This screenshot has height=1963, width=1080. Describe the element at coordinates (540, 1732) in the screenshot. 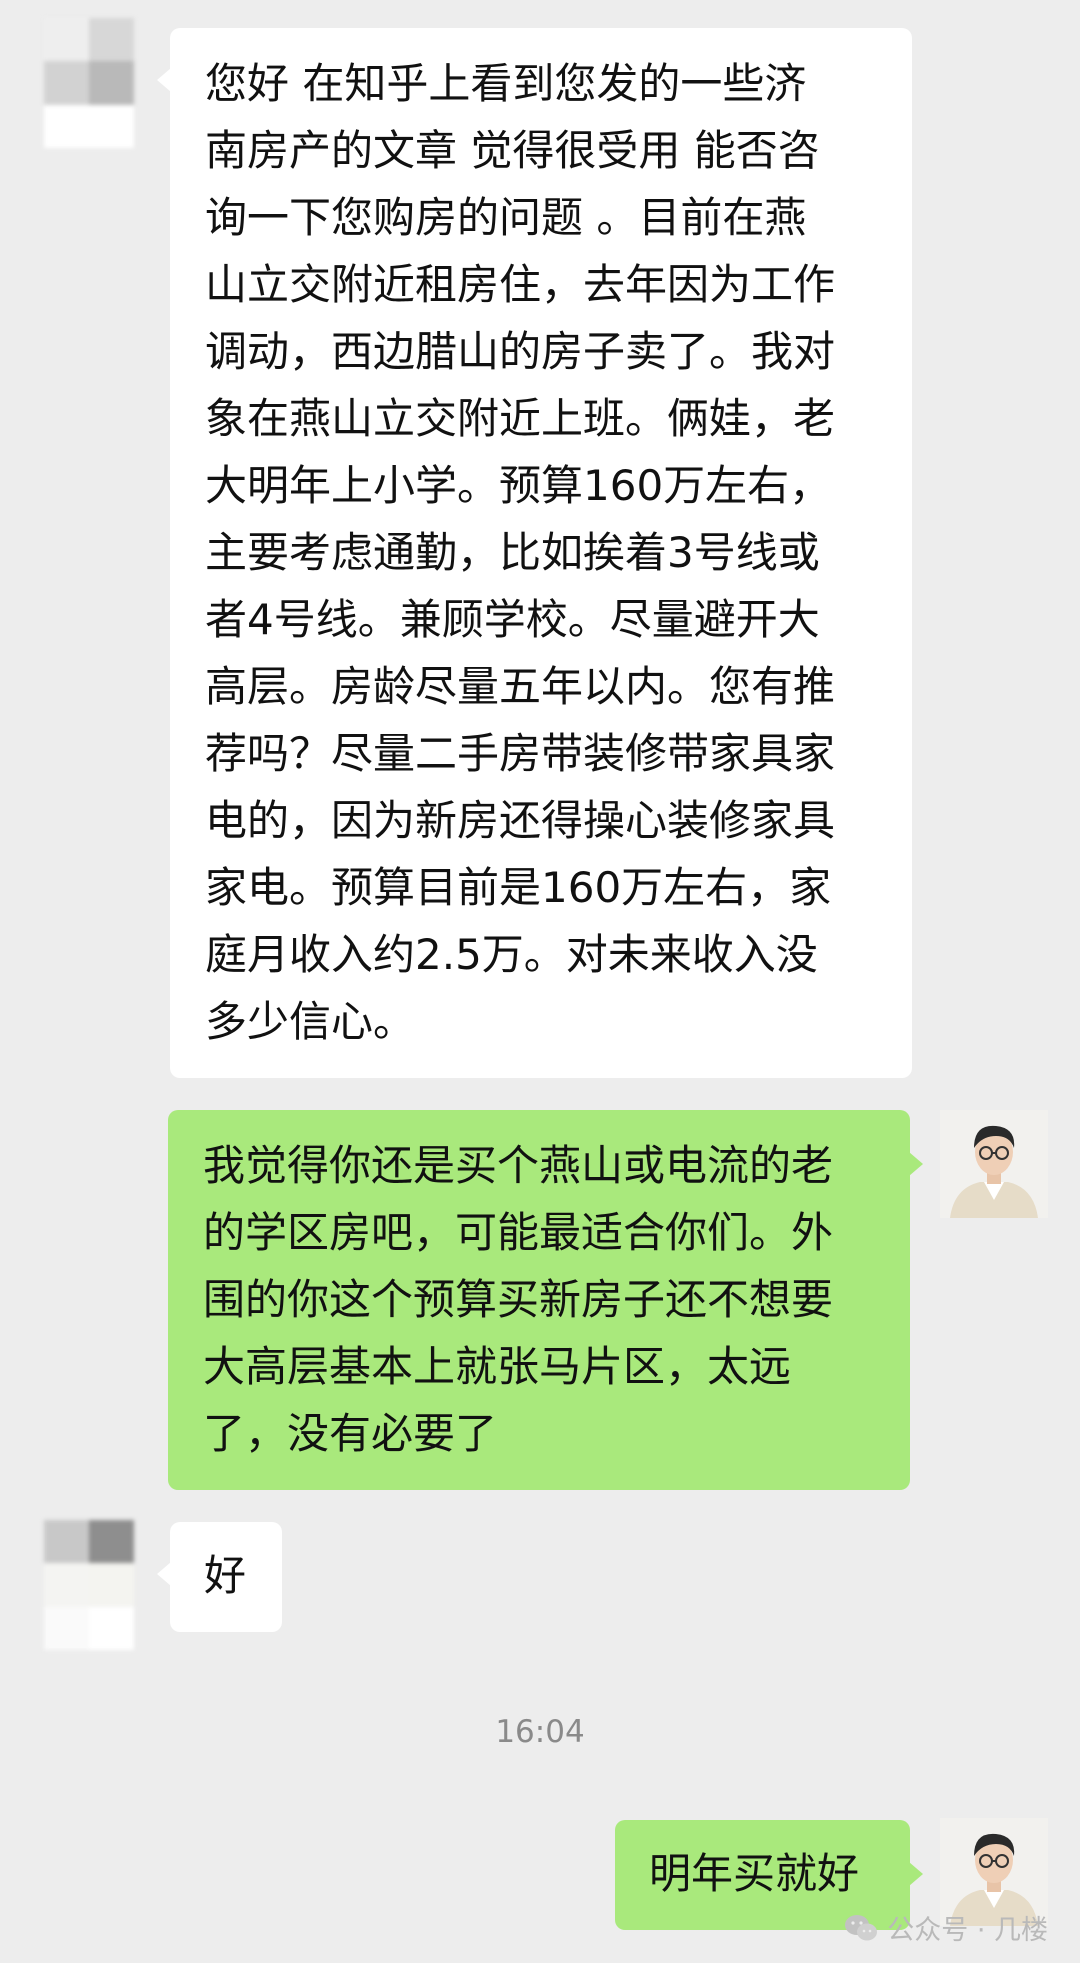

I see `message-timestamp: 16:04` at that location.